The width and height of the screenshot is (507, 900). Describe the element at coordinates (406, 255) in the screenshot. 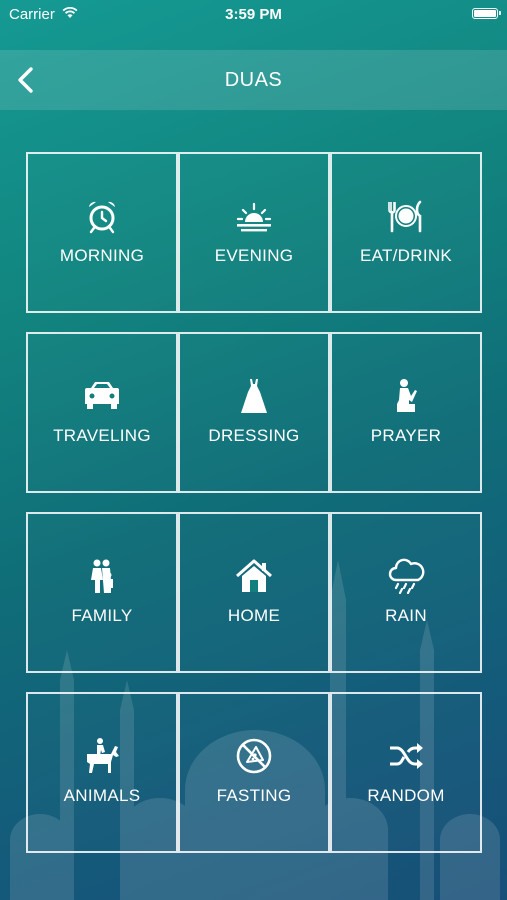

I see `tile-label: EAT/DRINK` at that location.